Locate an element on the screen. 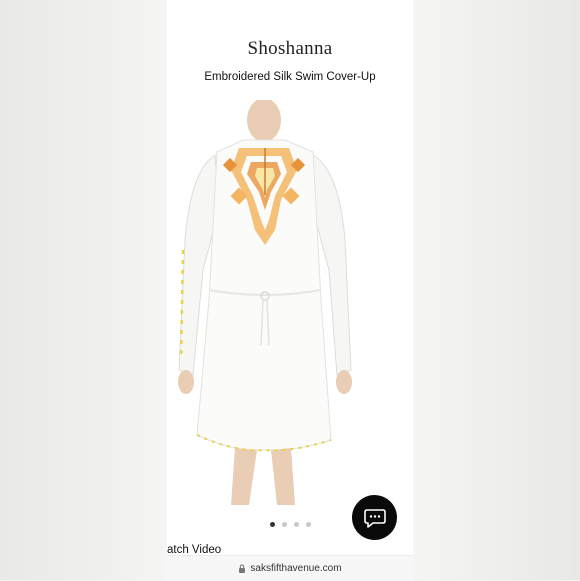 The width and height of the screenshot is (580, 581). chat-button is located at coordinates (374, 517).